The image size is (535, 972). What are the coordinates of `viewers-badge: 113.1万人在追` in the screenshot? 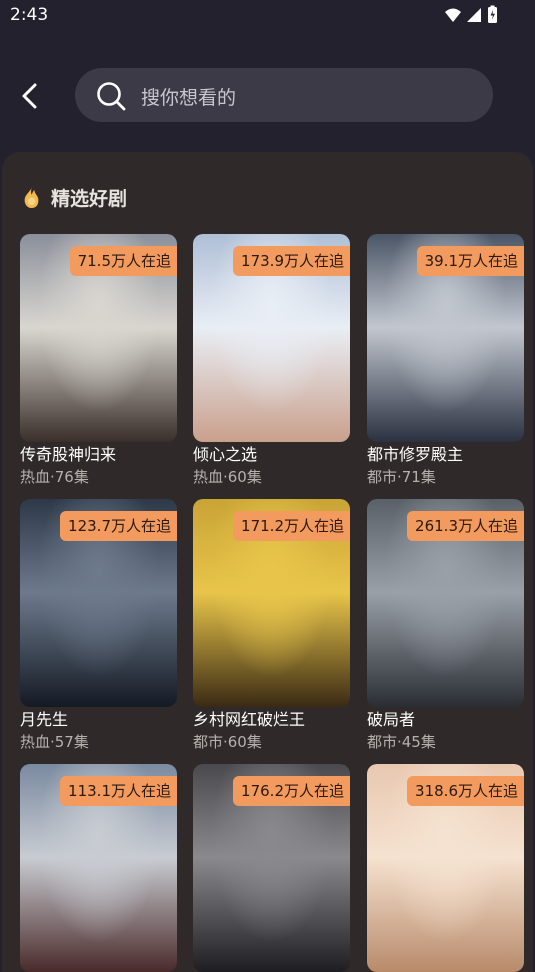 It's located at (118, 791).